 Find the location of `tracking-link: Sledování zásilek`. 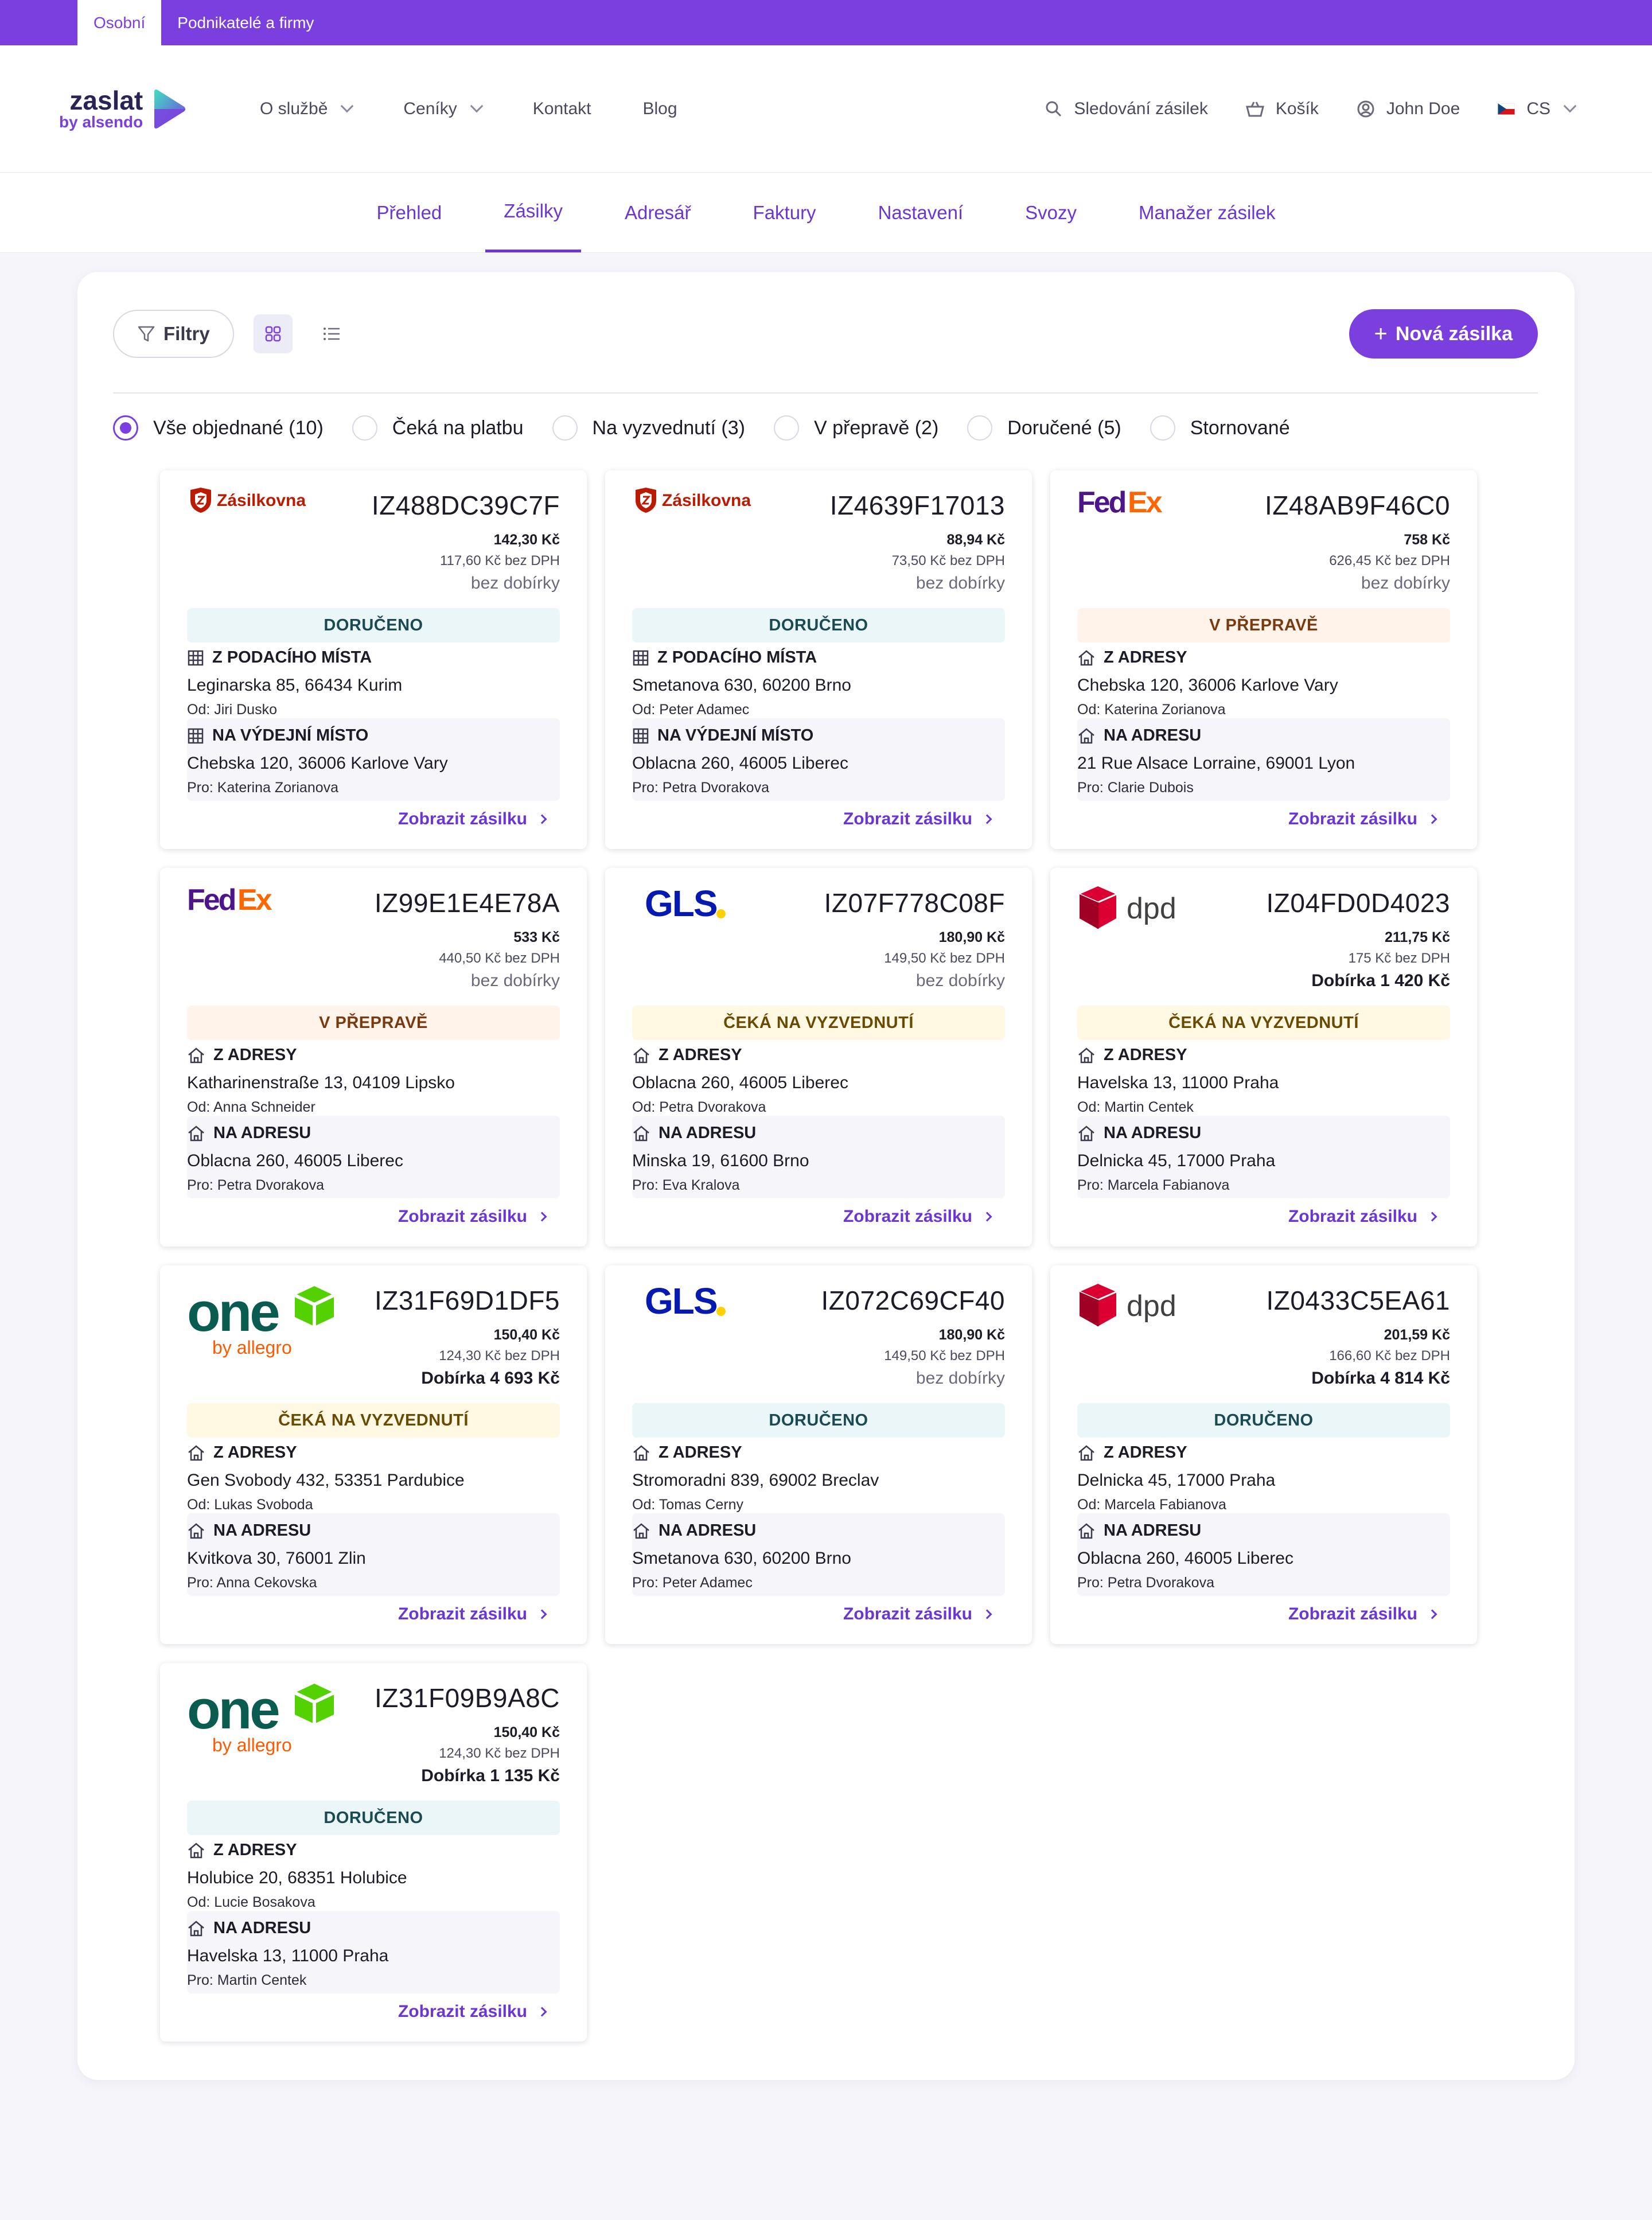

tracking-link: Sledování zásilek is located at coordinates (1126, 109).